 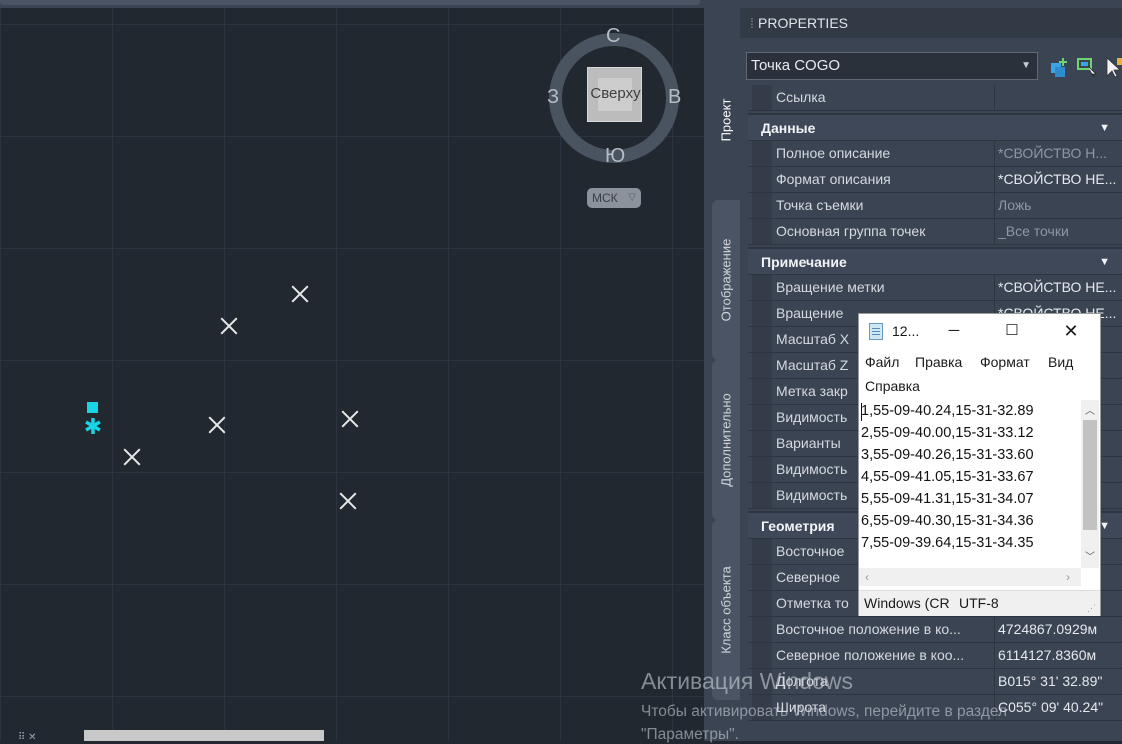 What do you see at coordinates (1060, 629) in the screenshot?
I see `property-value: 4724867.0929м` at bounding box center [1060, 629].